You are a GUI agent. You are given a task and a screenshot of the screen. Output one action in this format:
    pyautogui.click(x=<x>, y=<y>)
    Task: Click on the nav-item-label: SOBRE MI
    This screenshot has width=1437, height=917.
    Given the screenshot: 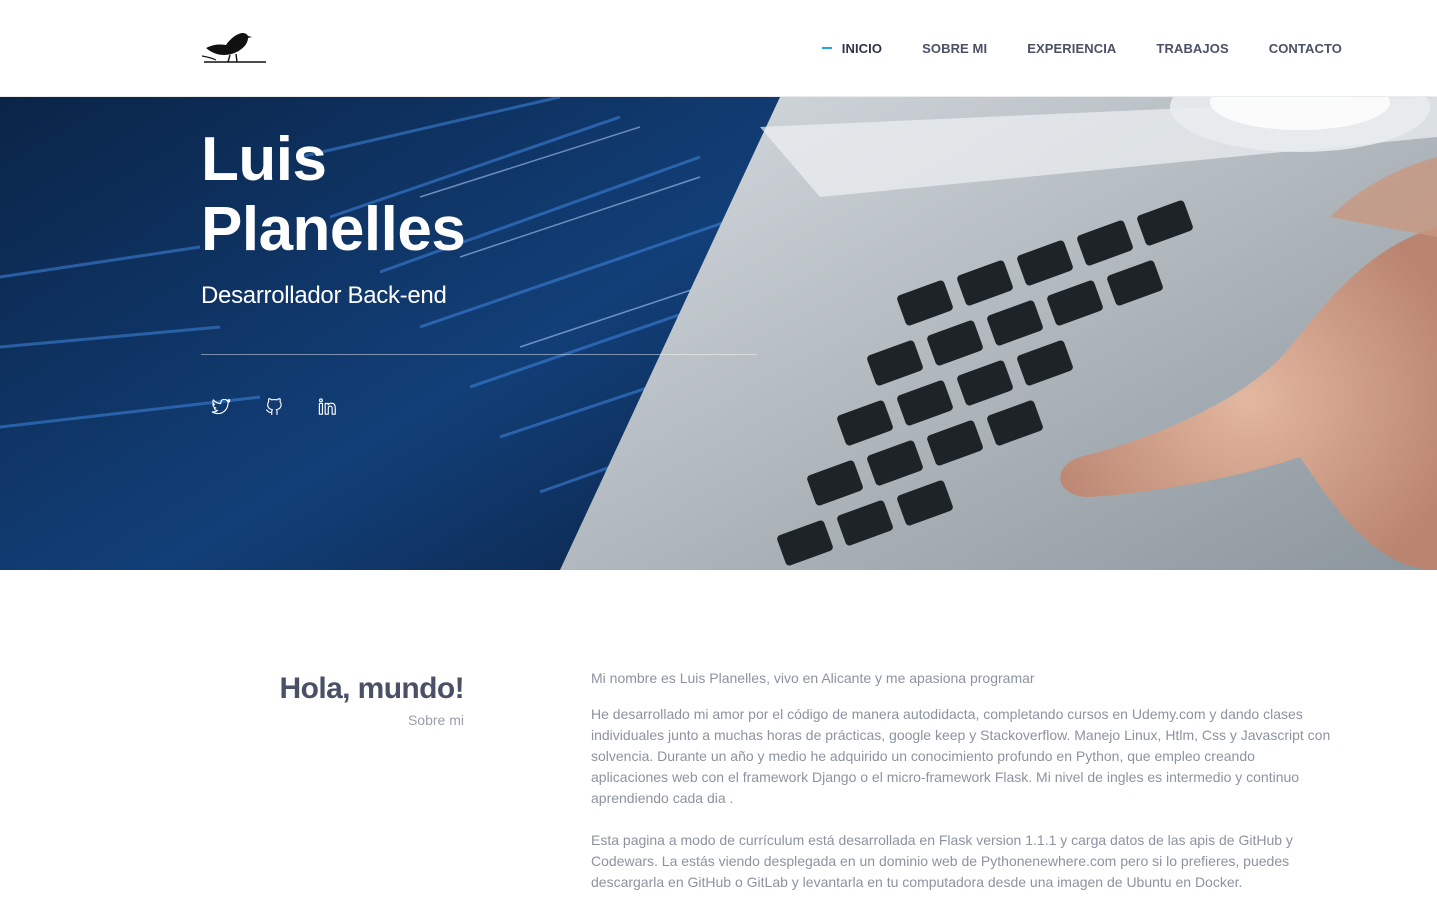 What is the action you would take?
    pyautogui.click(x=955, y=48)
    